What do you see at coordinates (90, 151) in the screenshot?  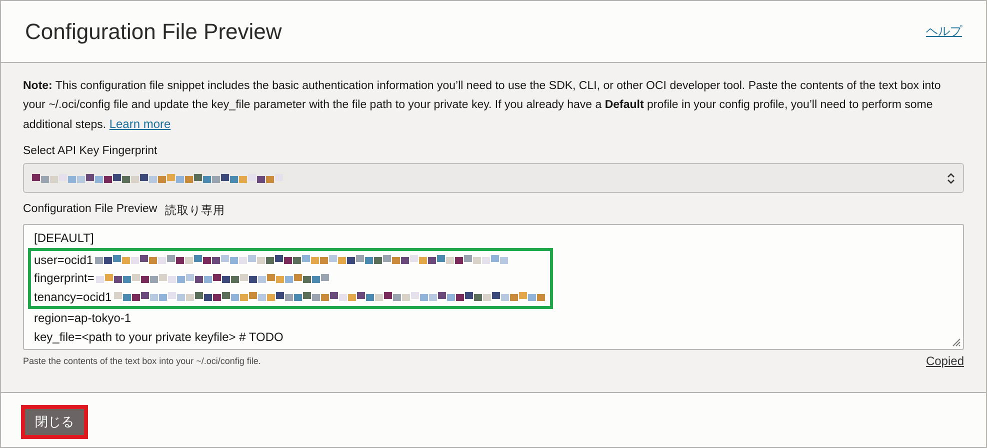 I see `field-label: Select API Key Fingerprint` at bounding box center [90, 151].